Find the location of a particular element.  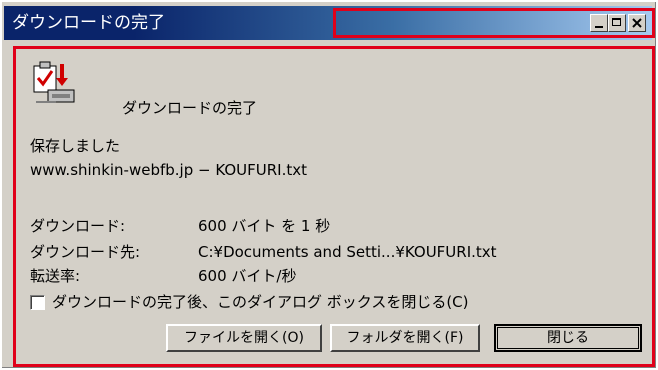

download-complete-icon is located at coordinates (54, 82).